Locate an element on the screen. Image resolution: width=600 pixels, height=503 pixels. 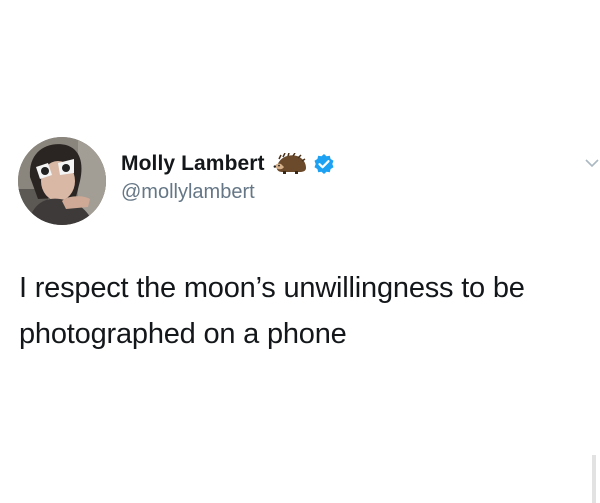
avatar-photo is located at coordinates (62, 181).